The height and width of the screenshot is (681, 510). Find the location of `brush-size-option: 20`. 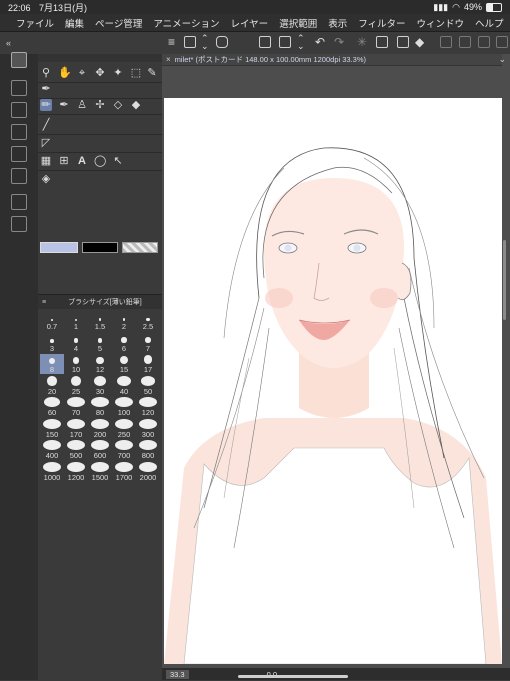

brush-size-option: 20 is located at coordinates (52, 386).